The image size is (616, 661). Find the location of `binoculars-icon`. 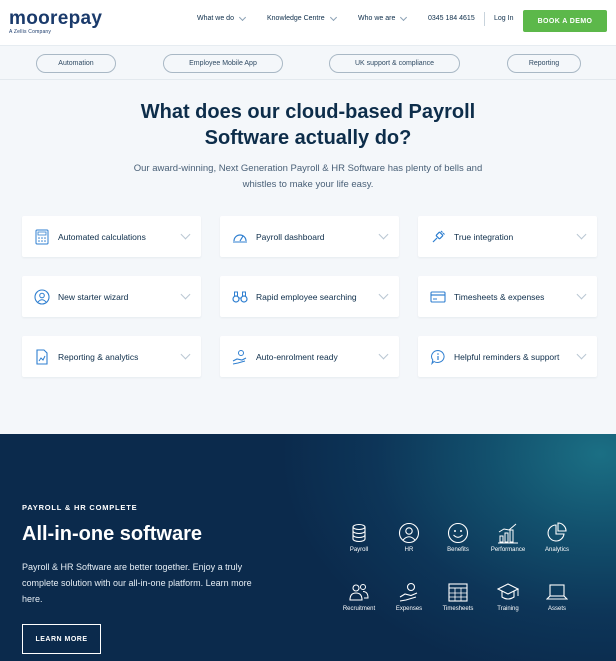

binoculars-icon is located at coordinates (240, 297).